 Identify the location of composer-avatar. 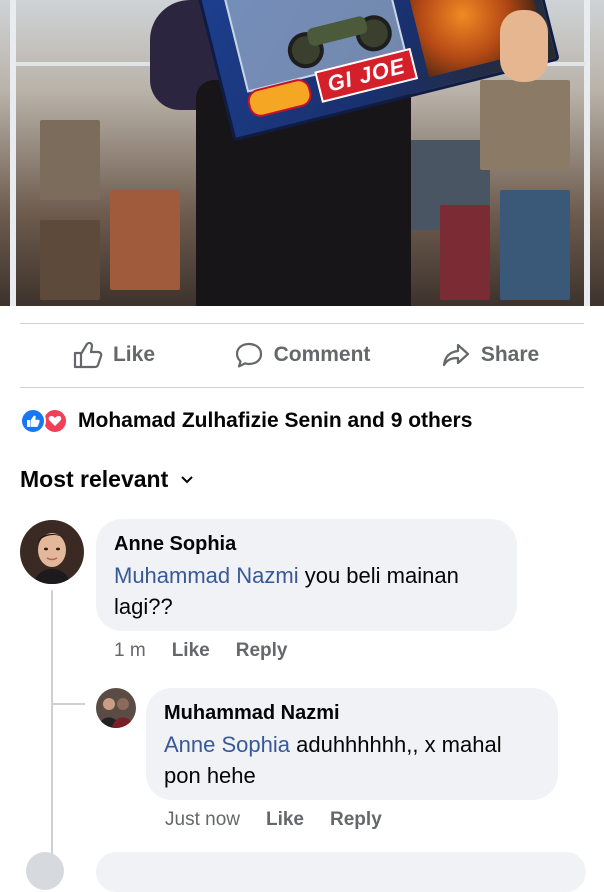
(45, 871).